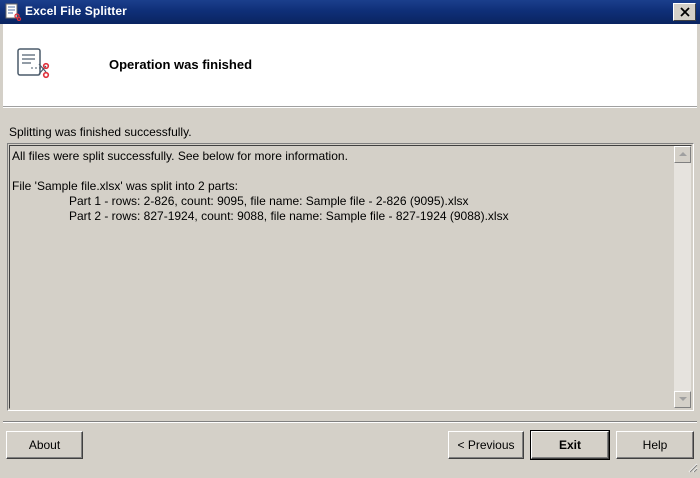 This screenshot has width=700, height=478. I want to click on scroll-down-button, so click(682, 399).